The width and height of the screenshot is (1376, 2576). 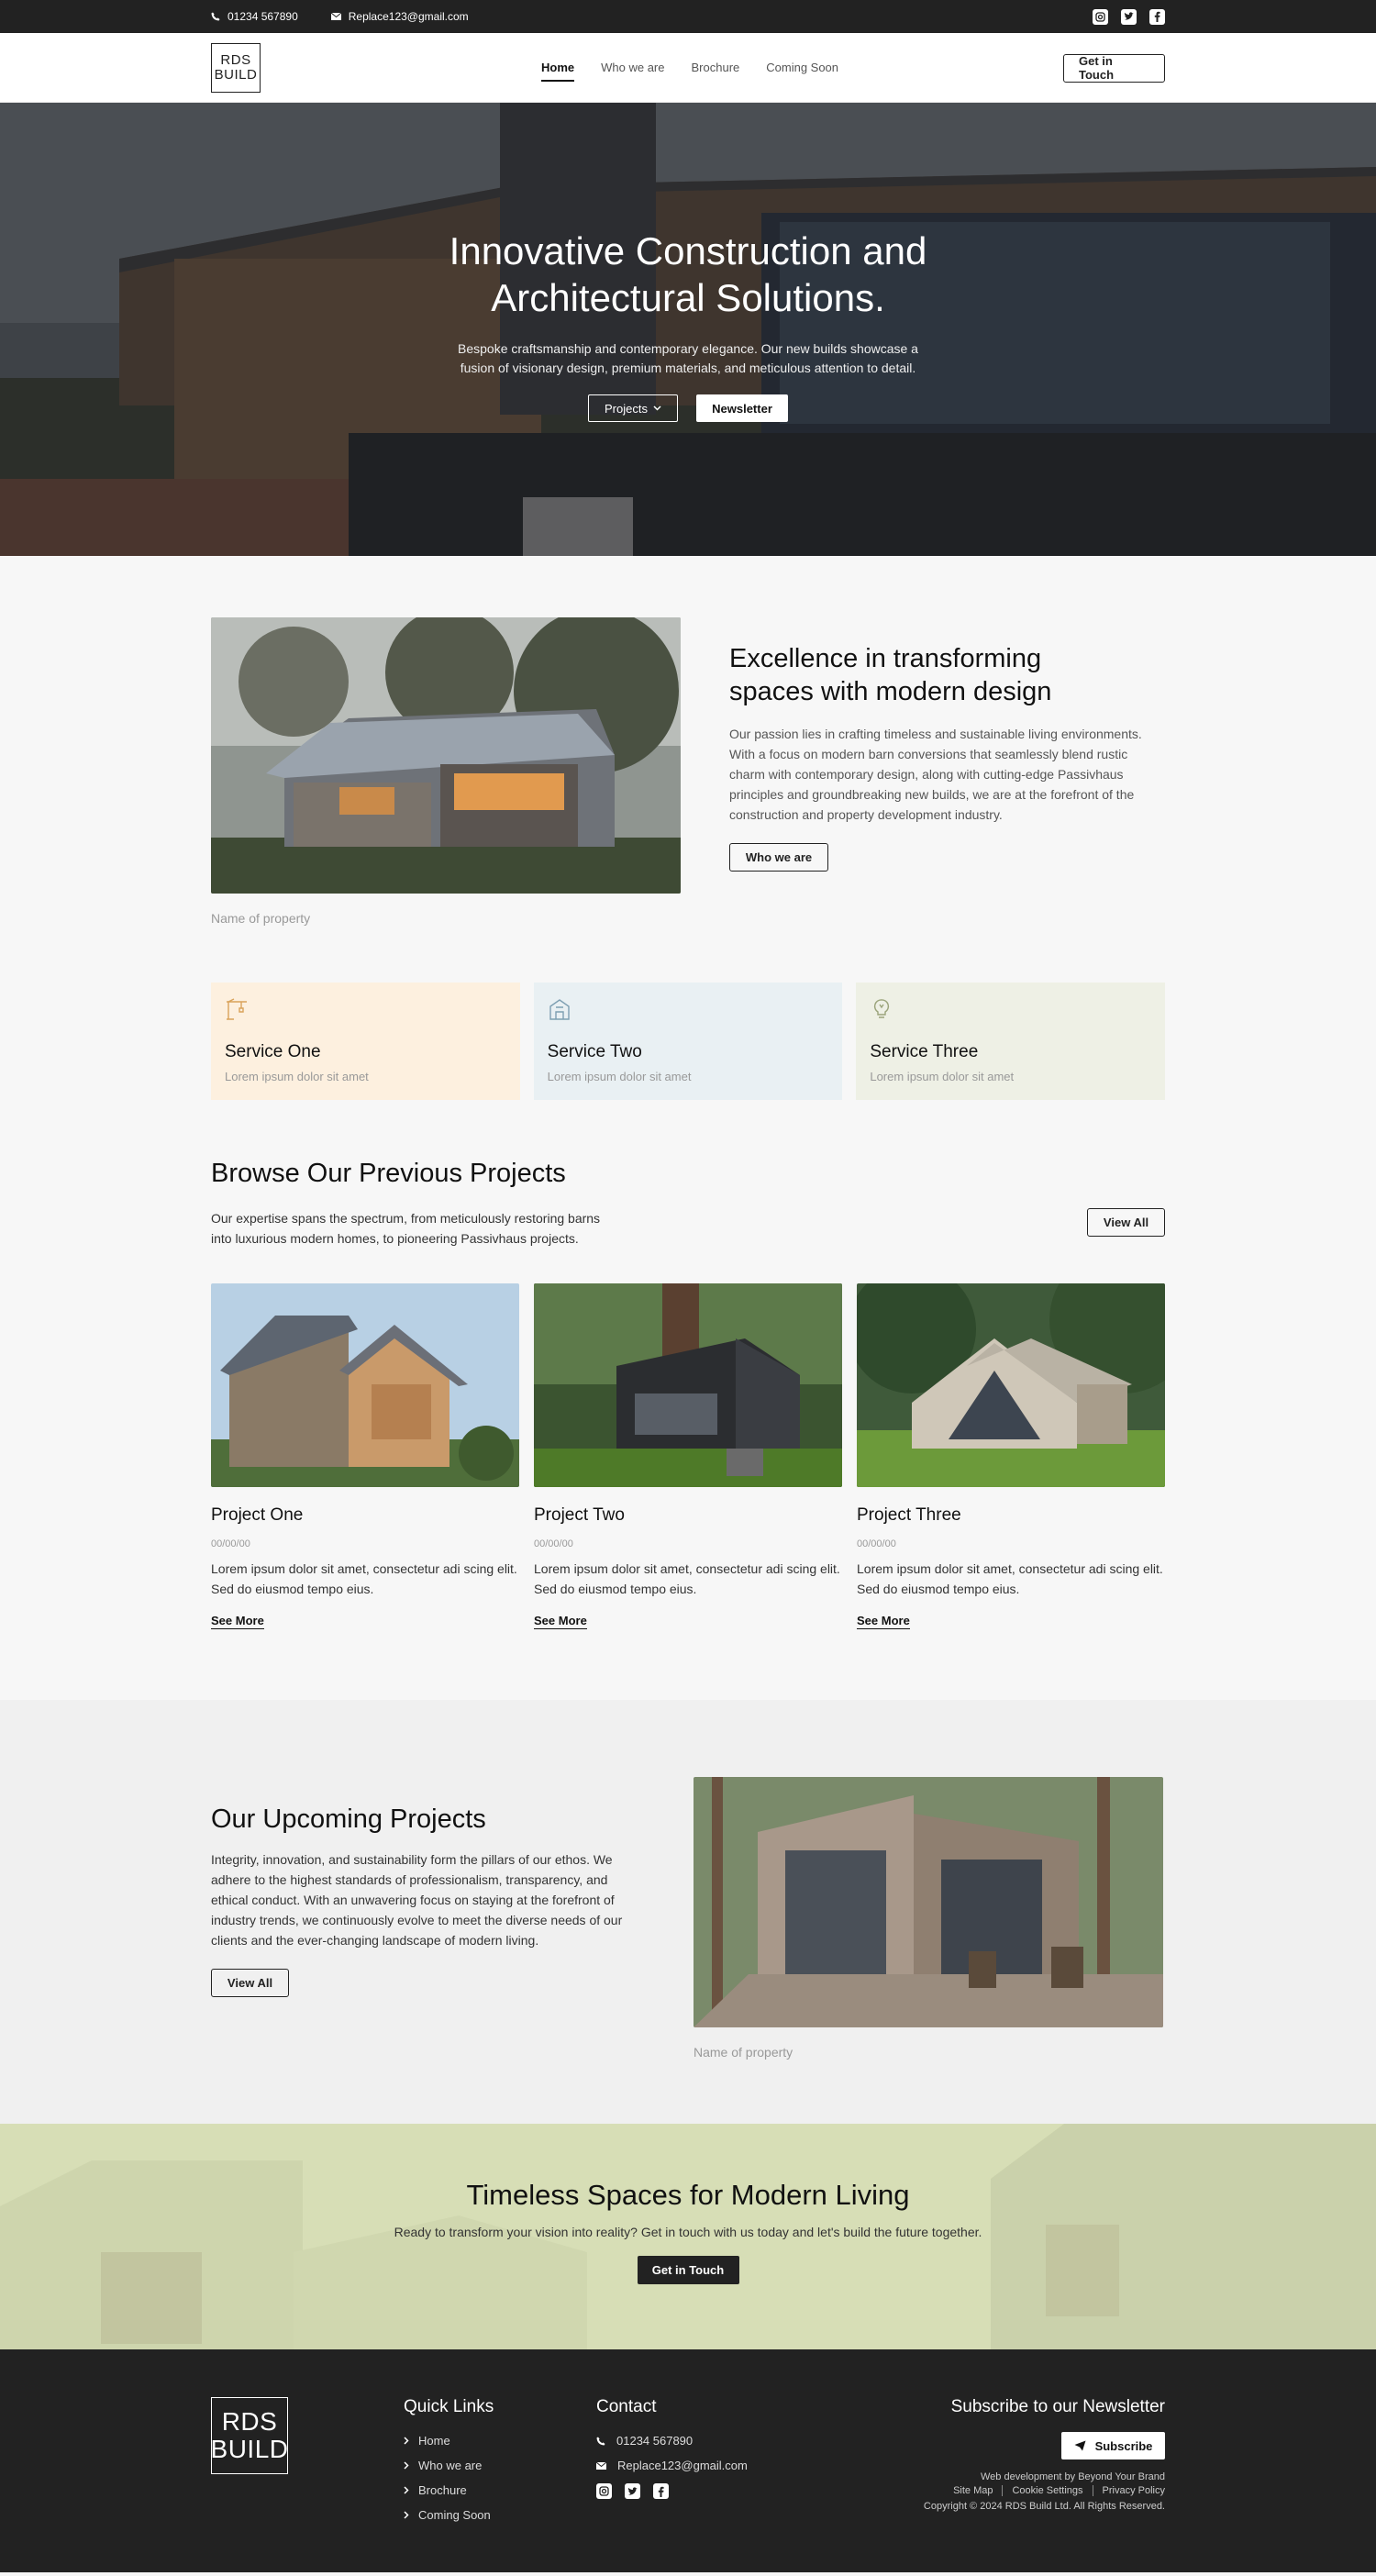 What do you see at coordinates (249, 2435) in the screenshot?
I see `footer-logo: RDS BUILD` at bounding box center [249, 2435].